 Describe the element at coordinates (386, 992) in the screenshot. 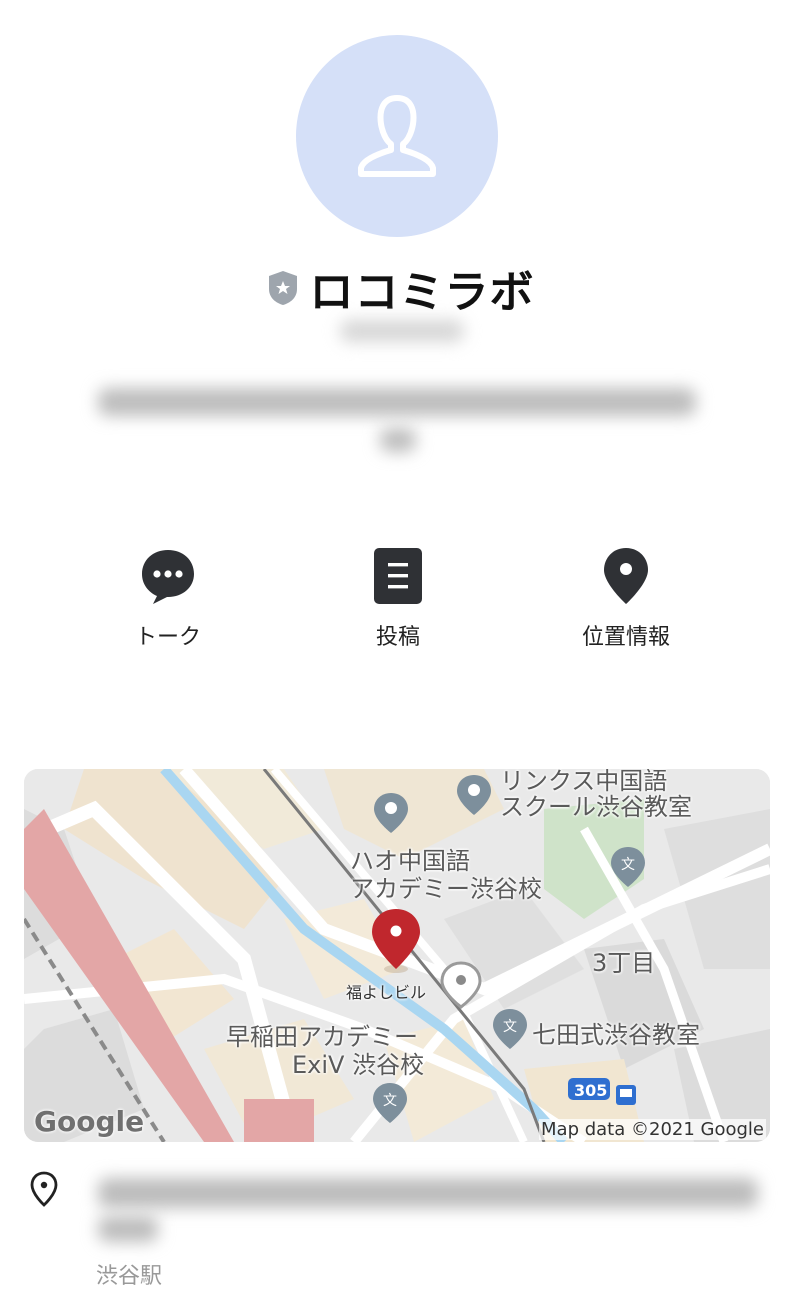

I see `map-label-building: 福よしビル` at that location.